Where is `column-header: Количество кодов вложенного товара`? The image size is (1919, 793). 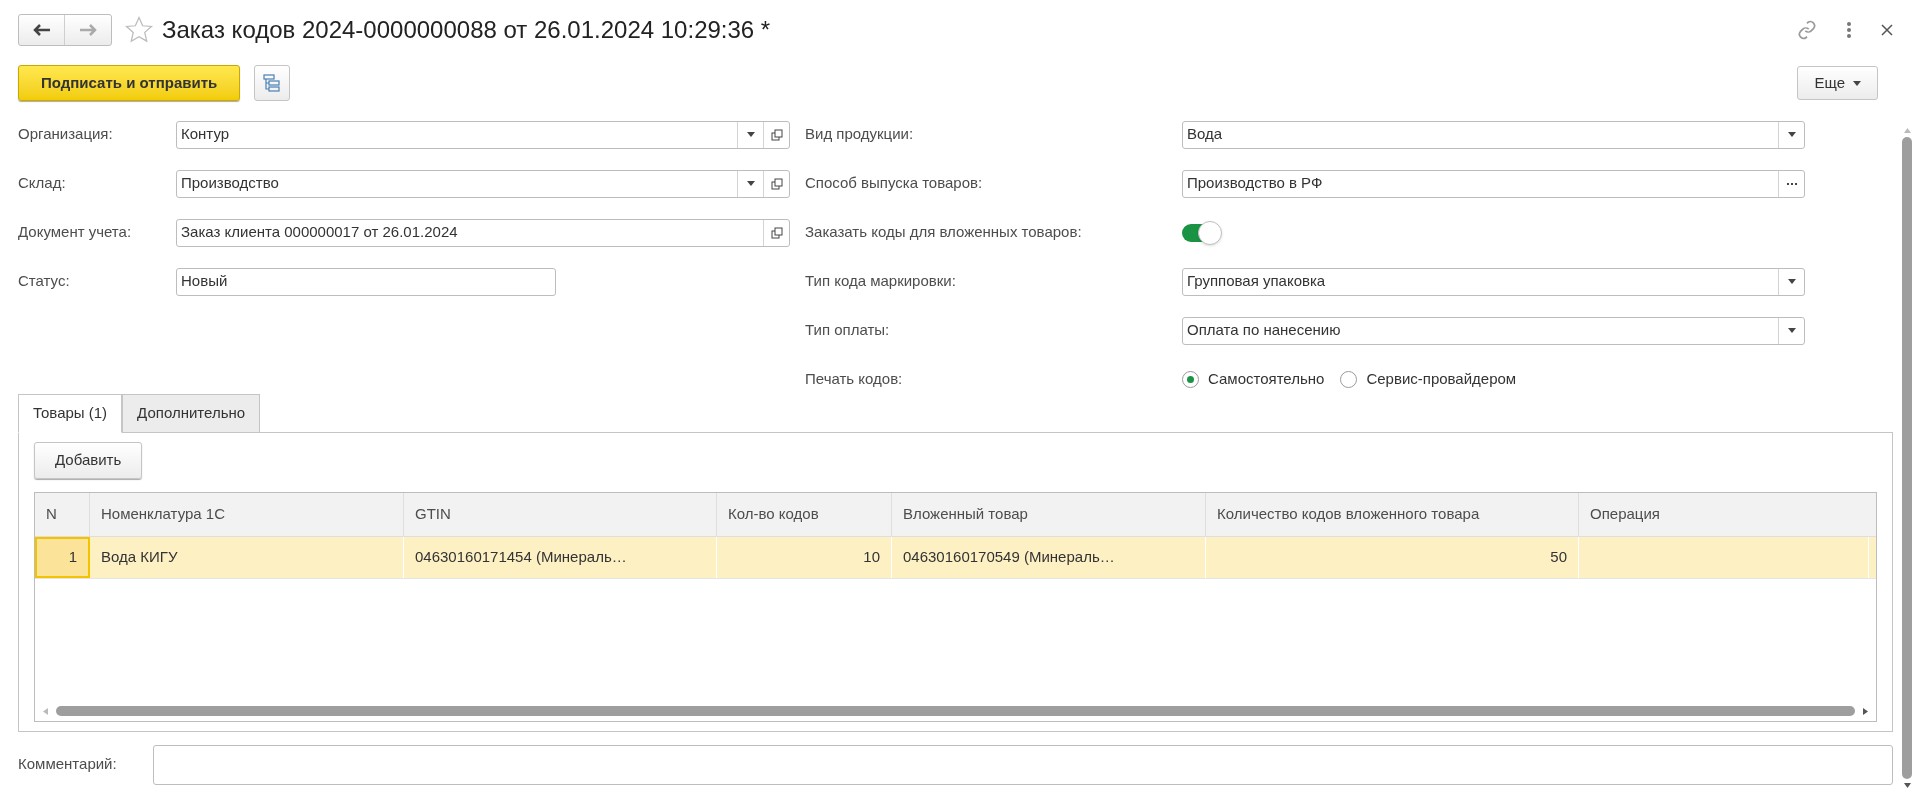
column-header: Количество кодов вложенного товара is located at coordinates (1392, 514).